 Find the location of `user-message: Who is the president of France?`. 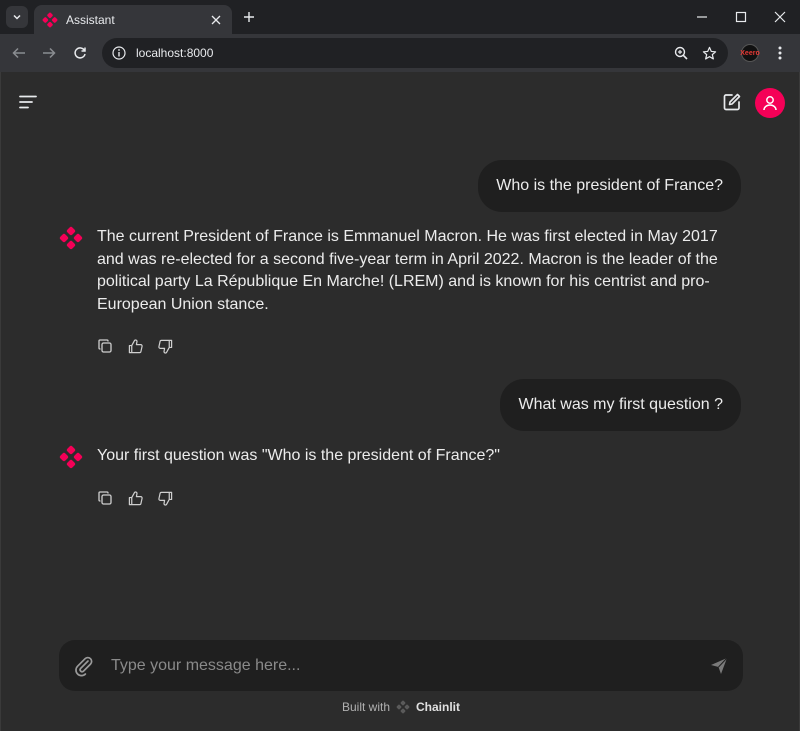

user-message: Who is the president of France? is located at coordinates (609, 186).